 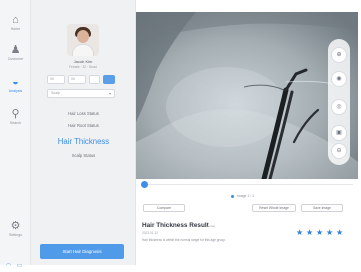 I want to click on start-diagnosis-button: Start Hair Diagnosis, so click(x=82, y=251).